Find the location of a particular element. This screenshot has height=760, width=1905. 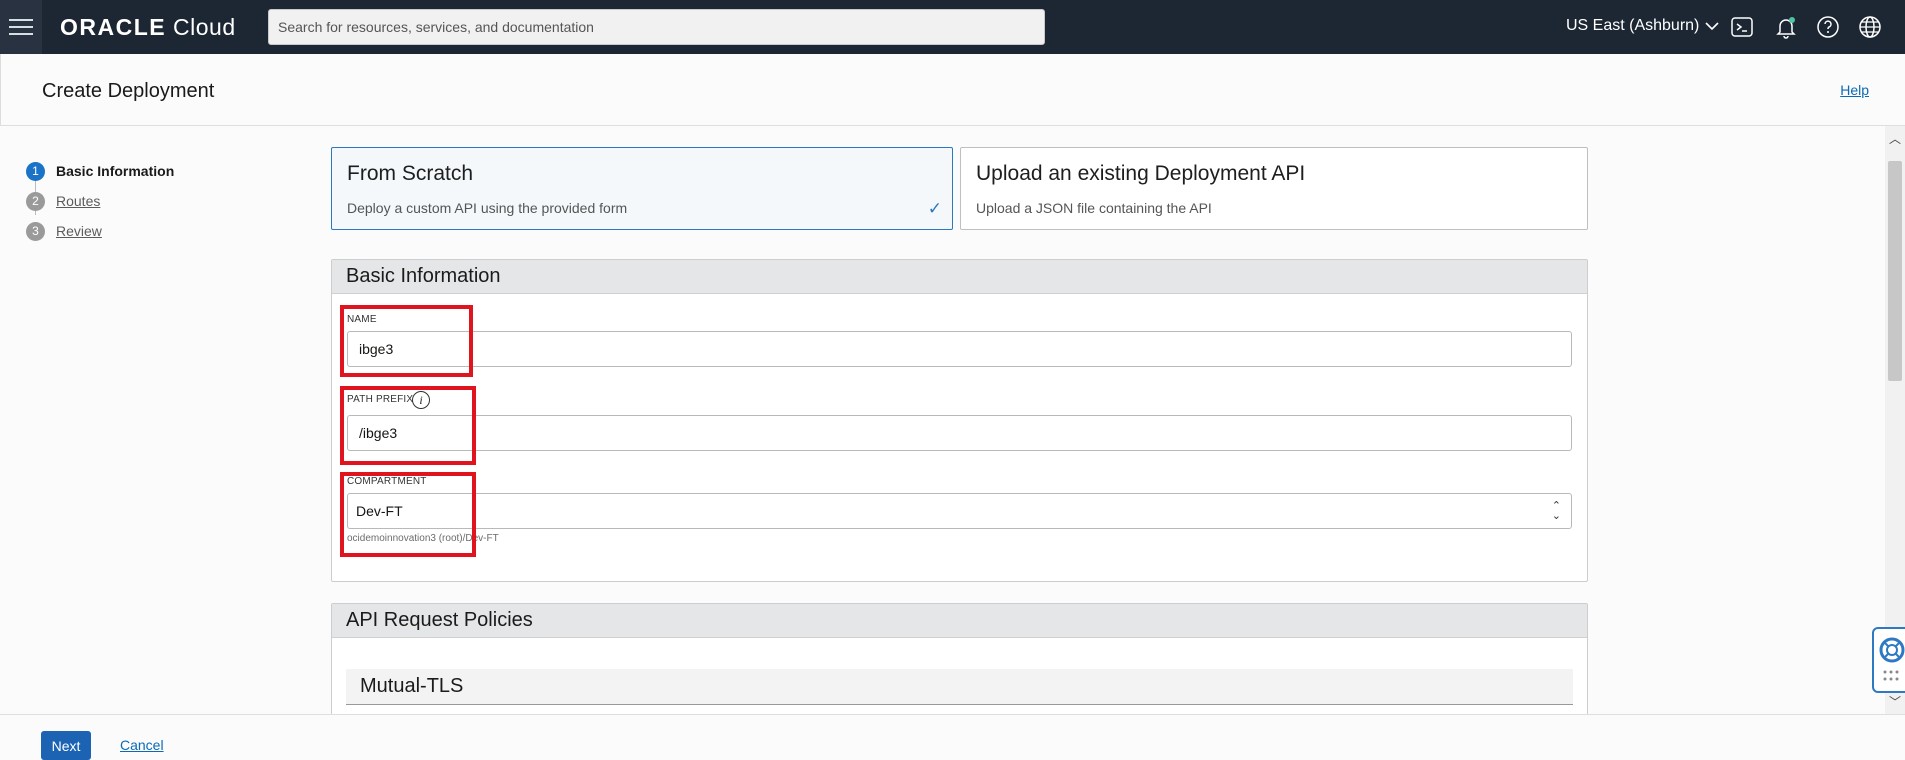

region-label: US East (Ashburn) is located at coordinates (1633, 25).